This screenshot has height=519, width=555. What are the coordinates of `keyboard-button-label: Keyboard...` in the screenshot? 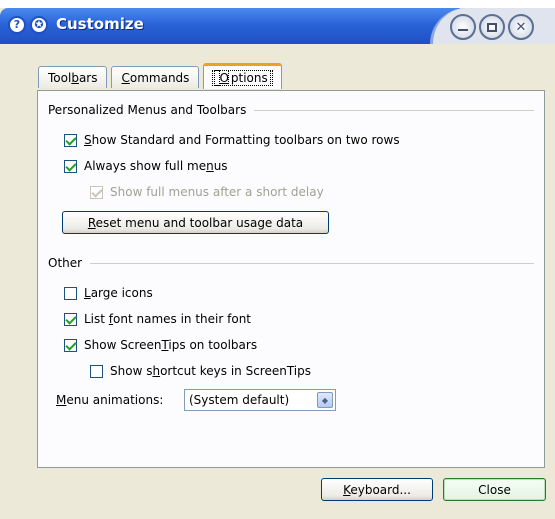 It's located at (377, 489).